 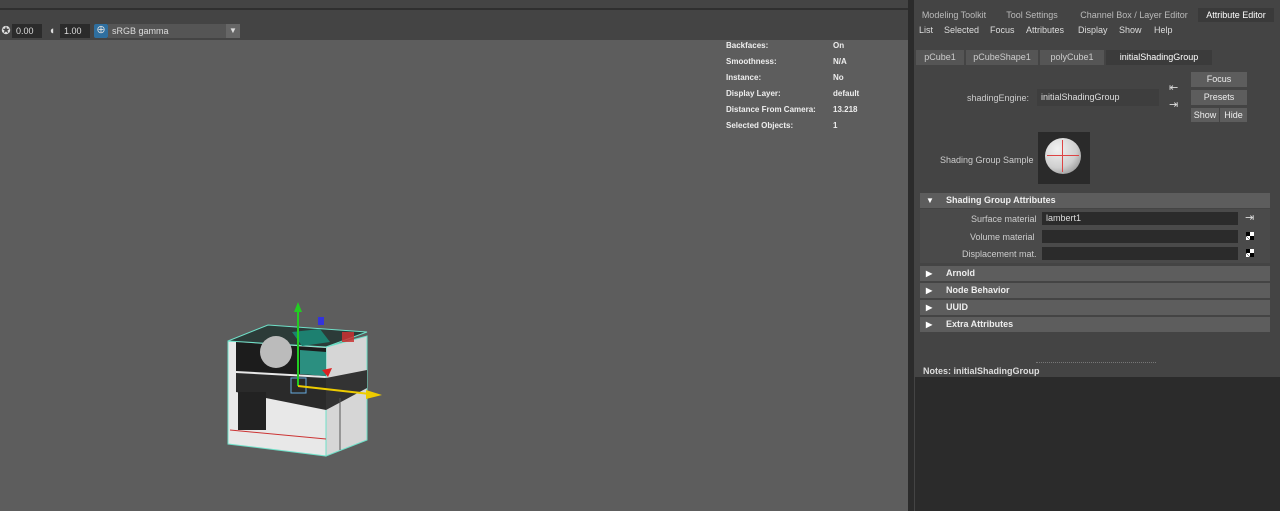 I want to click on shading-group-sample-label: Shading Group Sample, so click(x=987, y=160).